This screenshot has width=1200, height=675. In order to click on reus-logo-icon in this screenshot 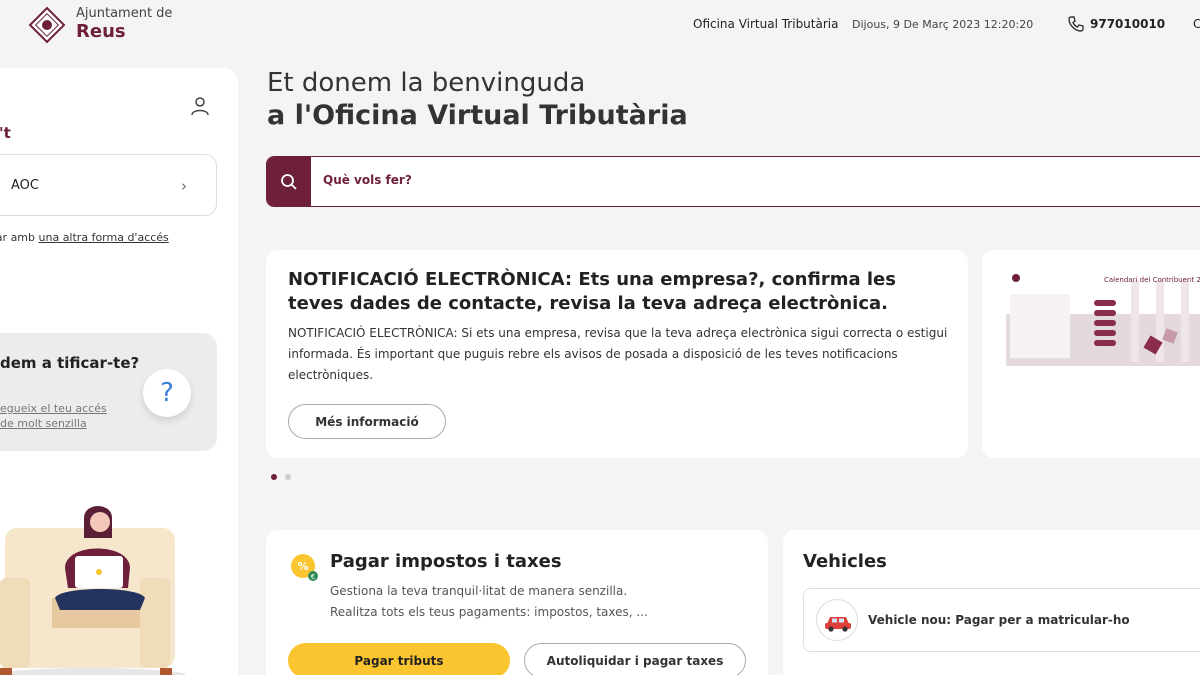, I will do `click(47, 25)`.